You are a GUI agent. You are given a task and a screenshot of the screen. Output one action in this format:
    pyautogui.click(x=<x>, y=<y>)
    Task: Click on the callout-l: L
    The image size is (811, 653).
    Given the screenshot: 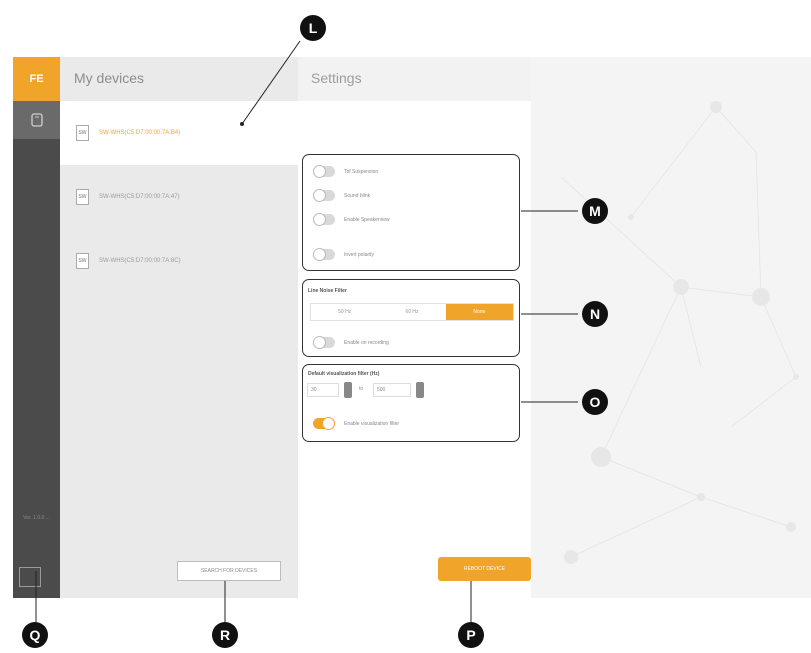 What is the action you would take?
    pyautogui.click(x=313, y=28)
    